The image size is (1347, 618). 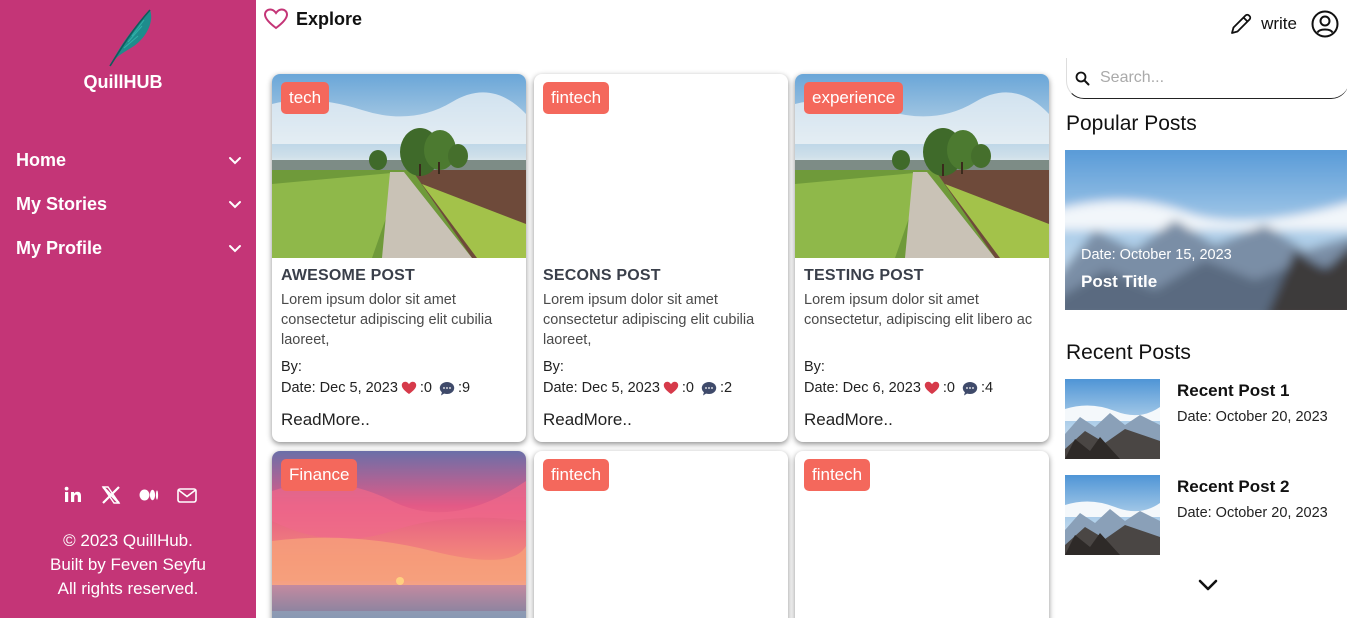 What do you see at coordinates (726, 388) in the screenshot?
I see `comment-count: :2` at bounding box center [726, 388].